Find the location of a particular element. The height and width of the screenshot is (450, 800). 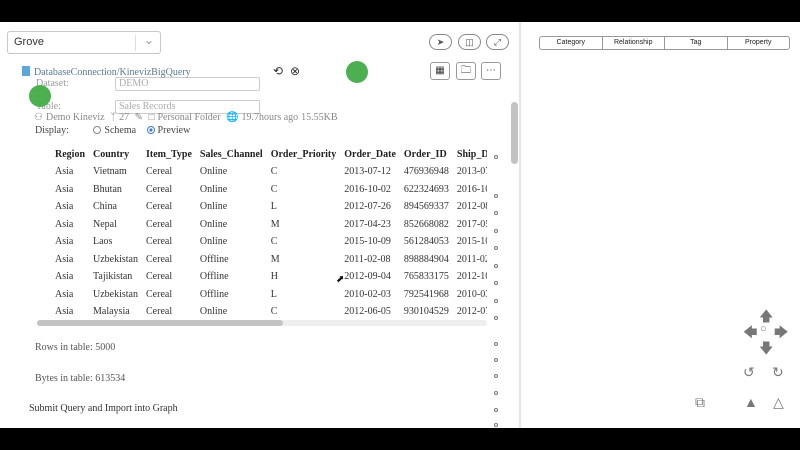

table-cell: 622324693 is located at coordinates (426, 189).